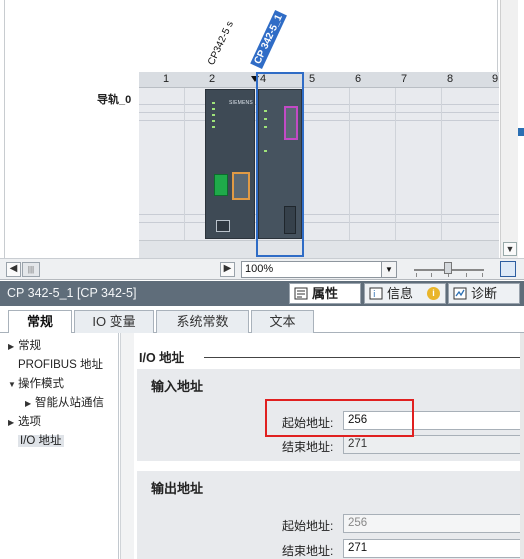  What do you see at coordinates (308, 447) in the screenshot?
I see `input-end-label: 结束地址:` at bounding box center [308, 447].